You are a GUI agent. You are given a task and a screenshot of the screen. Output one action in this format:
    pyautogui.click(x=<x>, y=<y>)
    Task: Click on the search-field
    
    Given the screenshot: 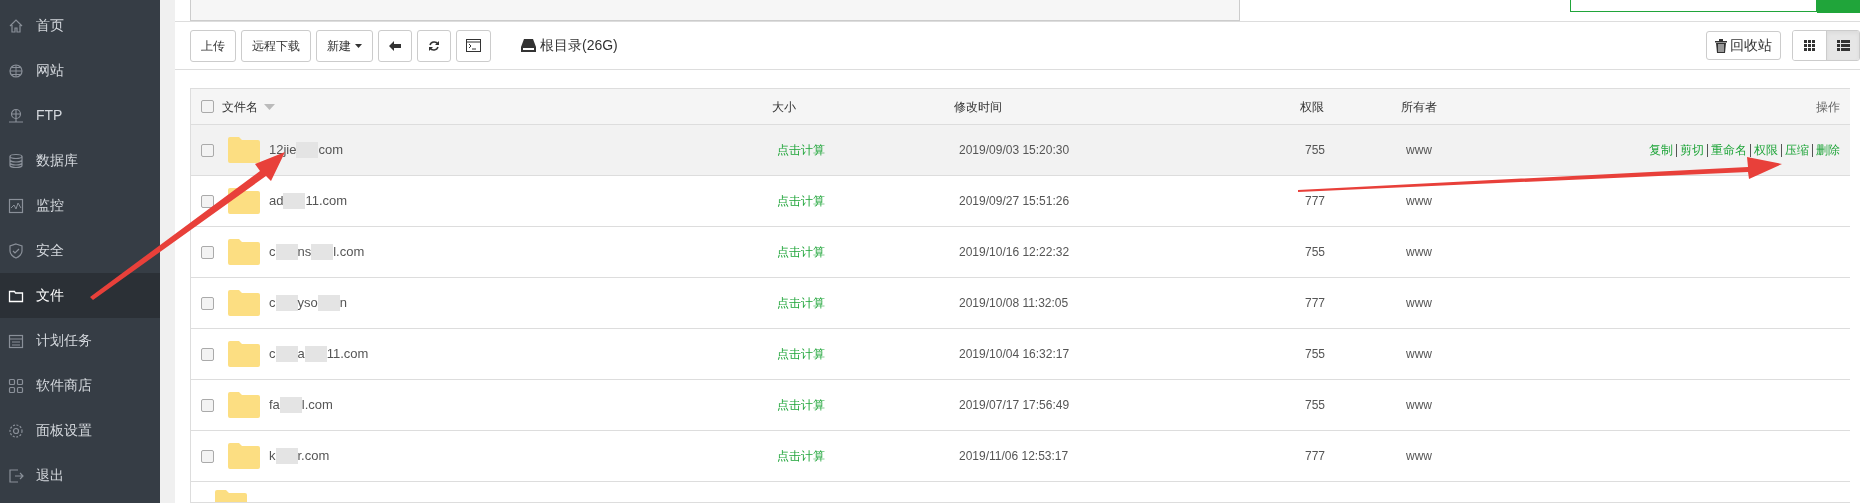 What is the action you would take?
    pyautogui.click(x=1693, y=6)
    